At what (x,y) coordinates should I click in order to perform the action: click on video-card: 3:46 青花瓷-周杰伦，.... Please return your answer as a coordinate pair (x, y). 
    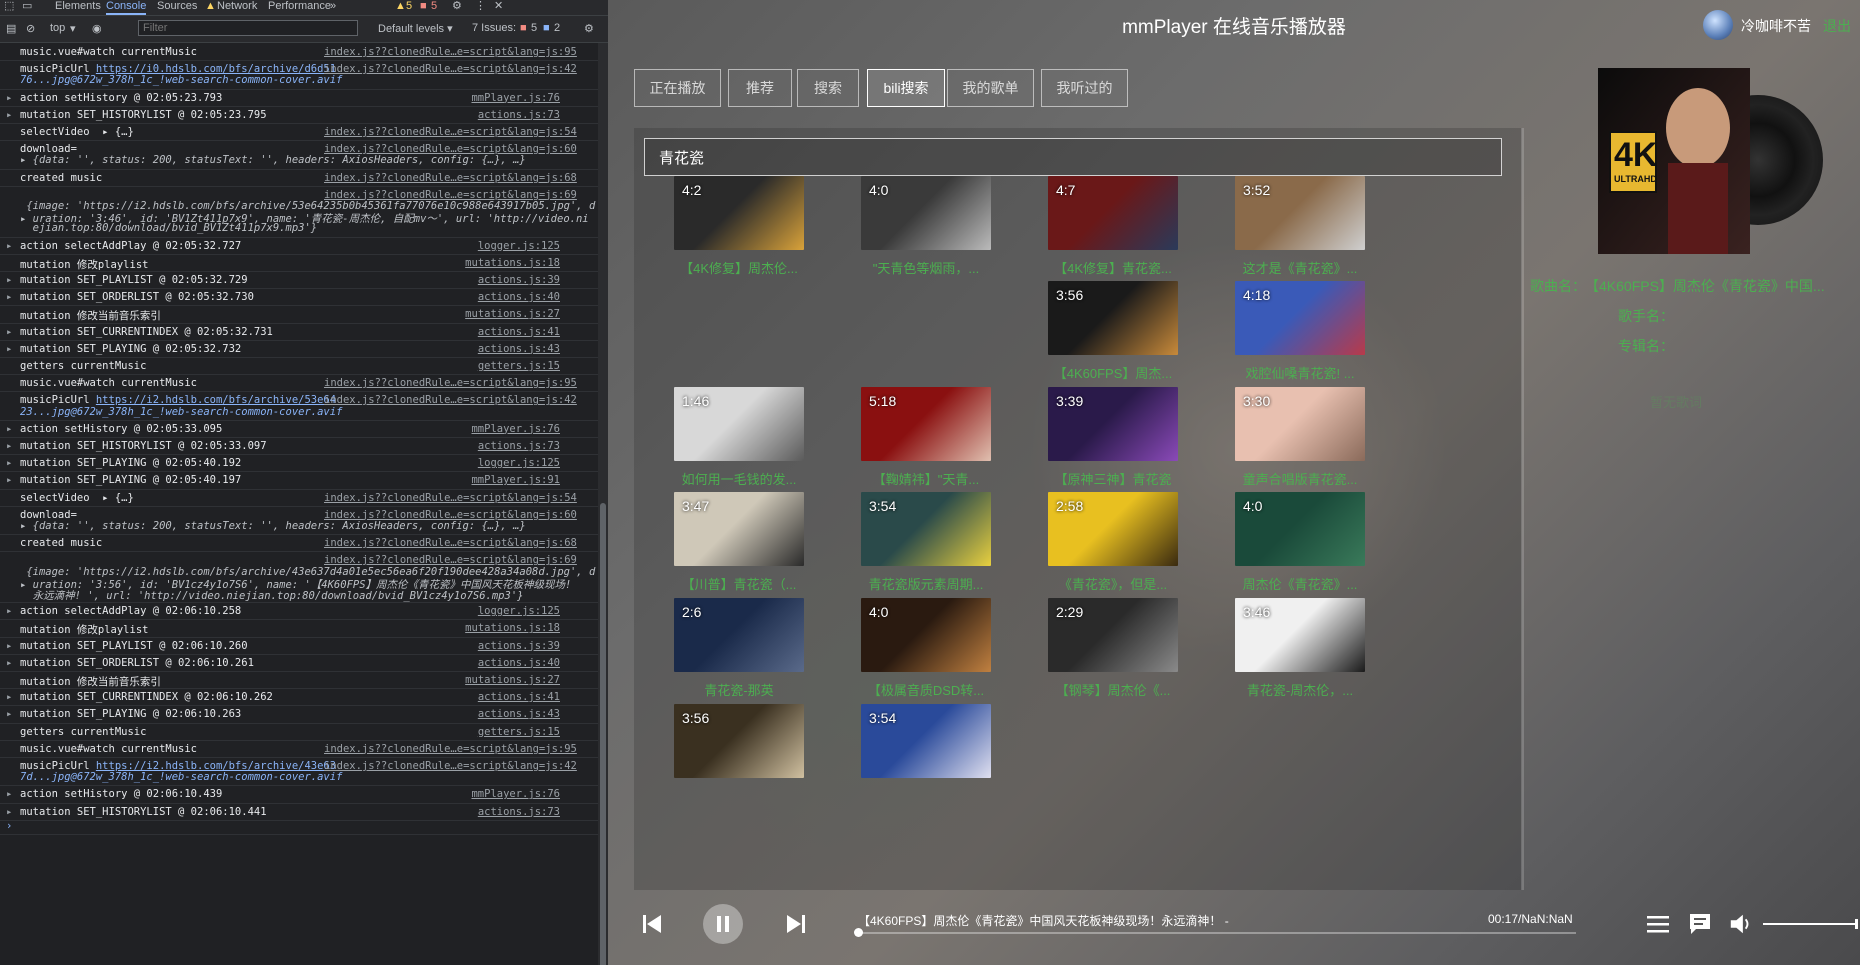
    Looking at the image, I should click on (1300, 653).